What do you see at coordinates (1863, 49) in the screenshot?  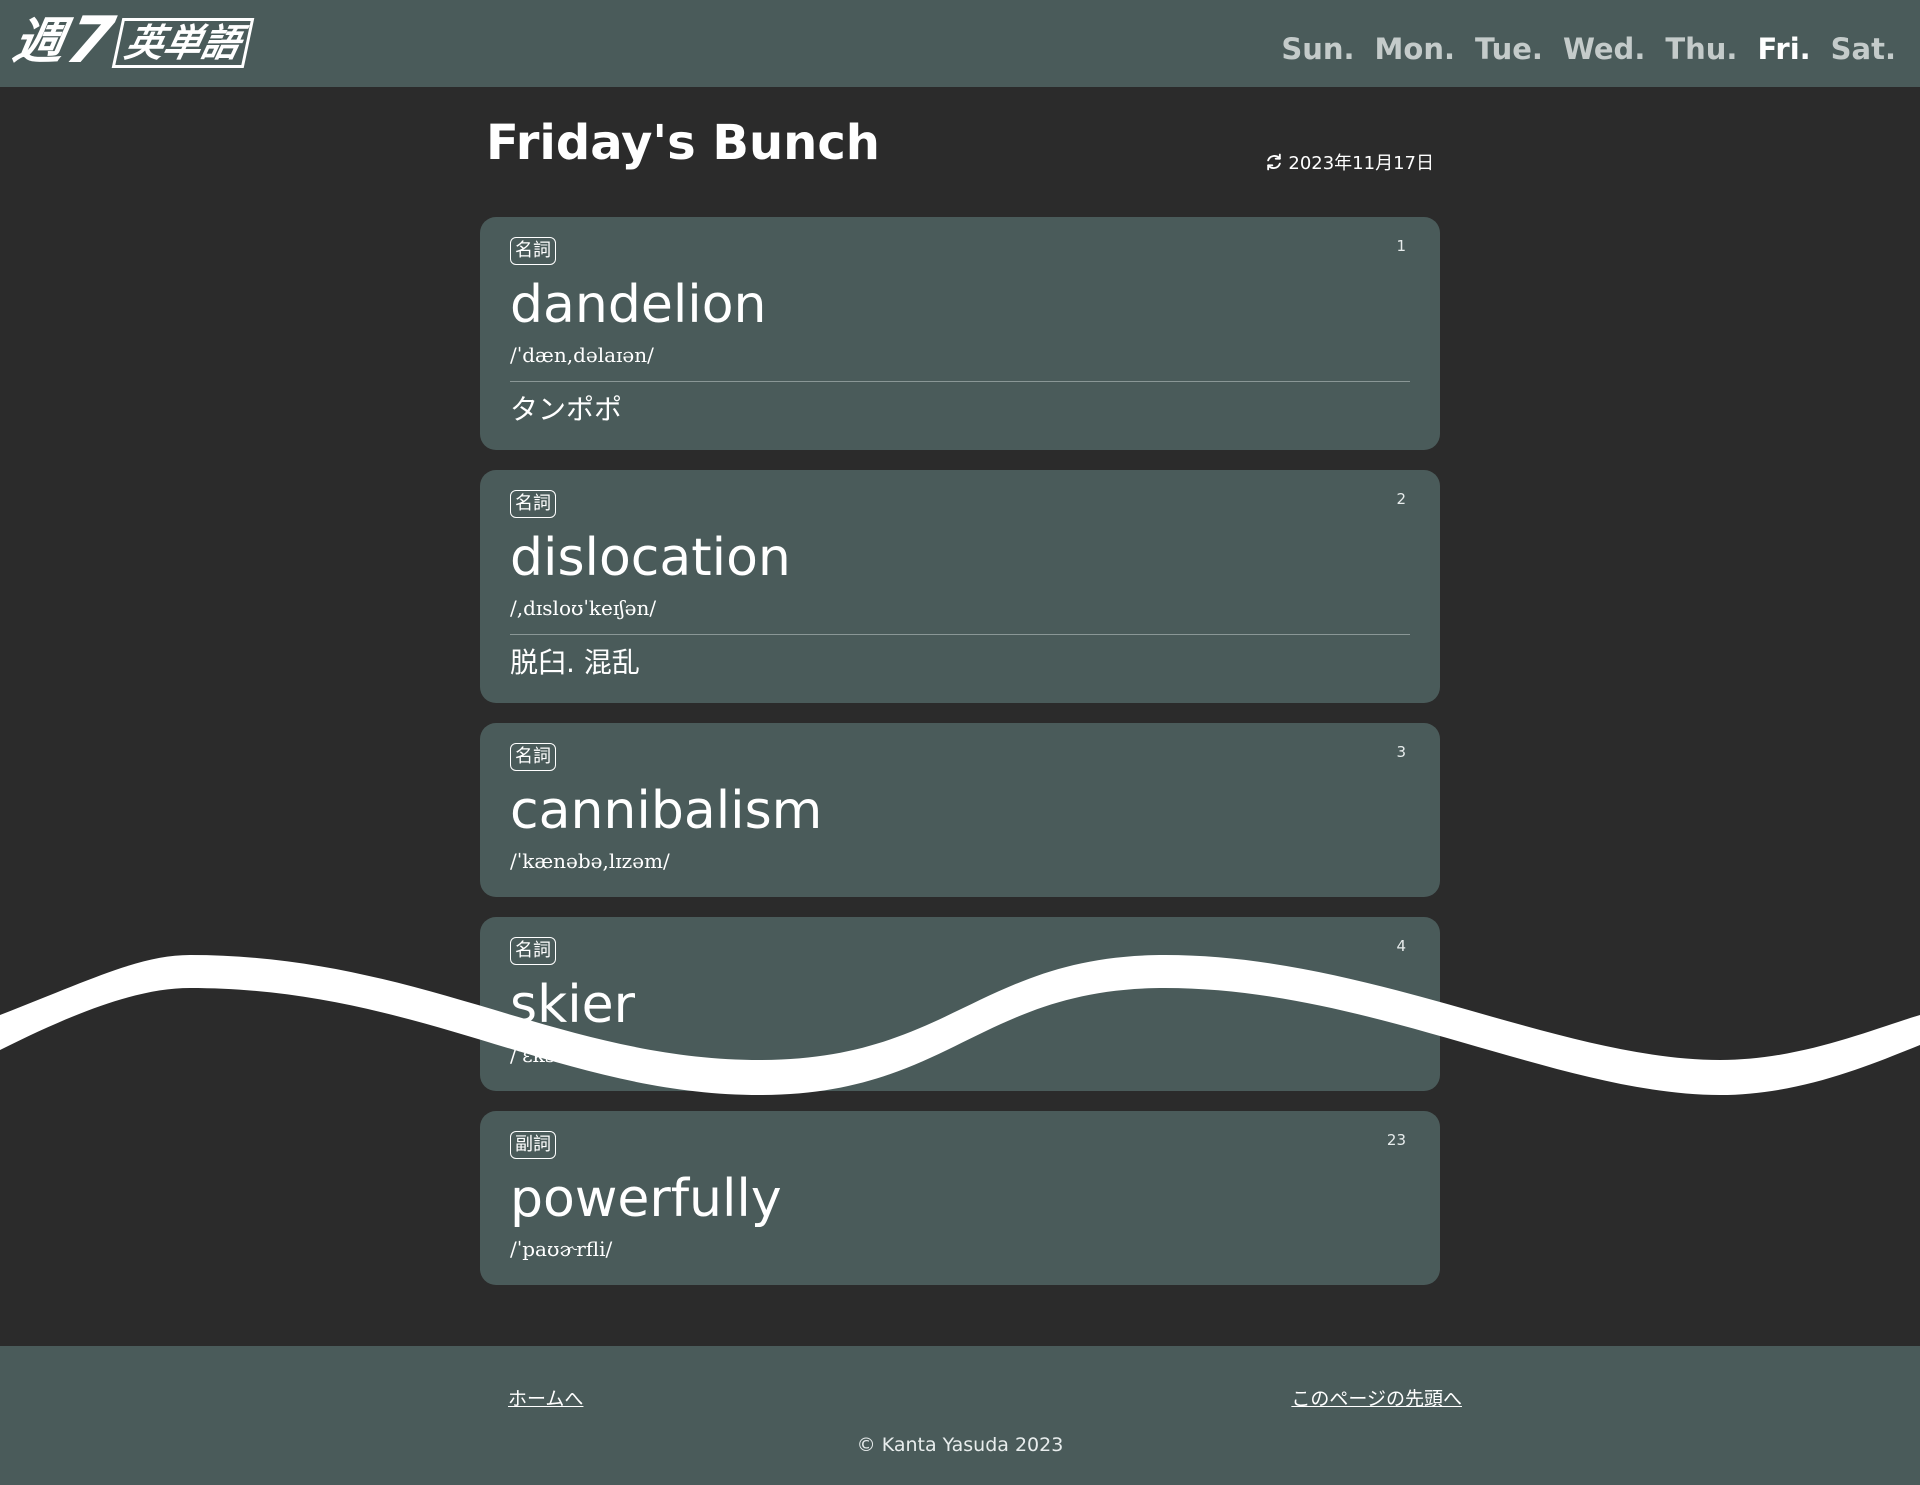 I see `nav-sat: Sat.` at bounding box center [1863, 49].